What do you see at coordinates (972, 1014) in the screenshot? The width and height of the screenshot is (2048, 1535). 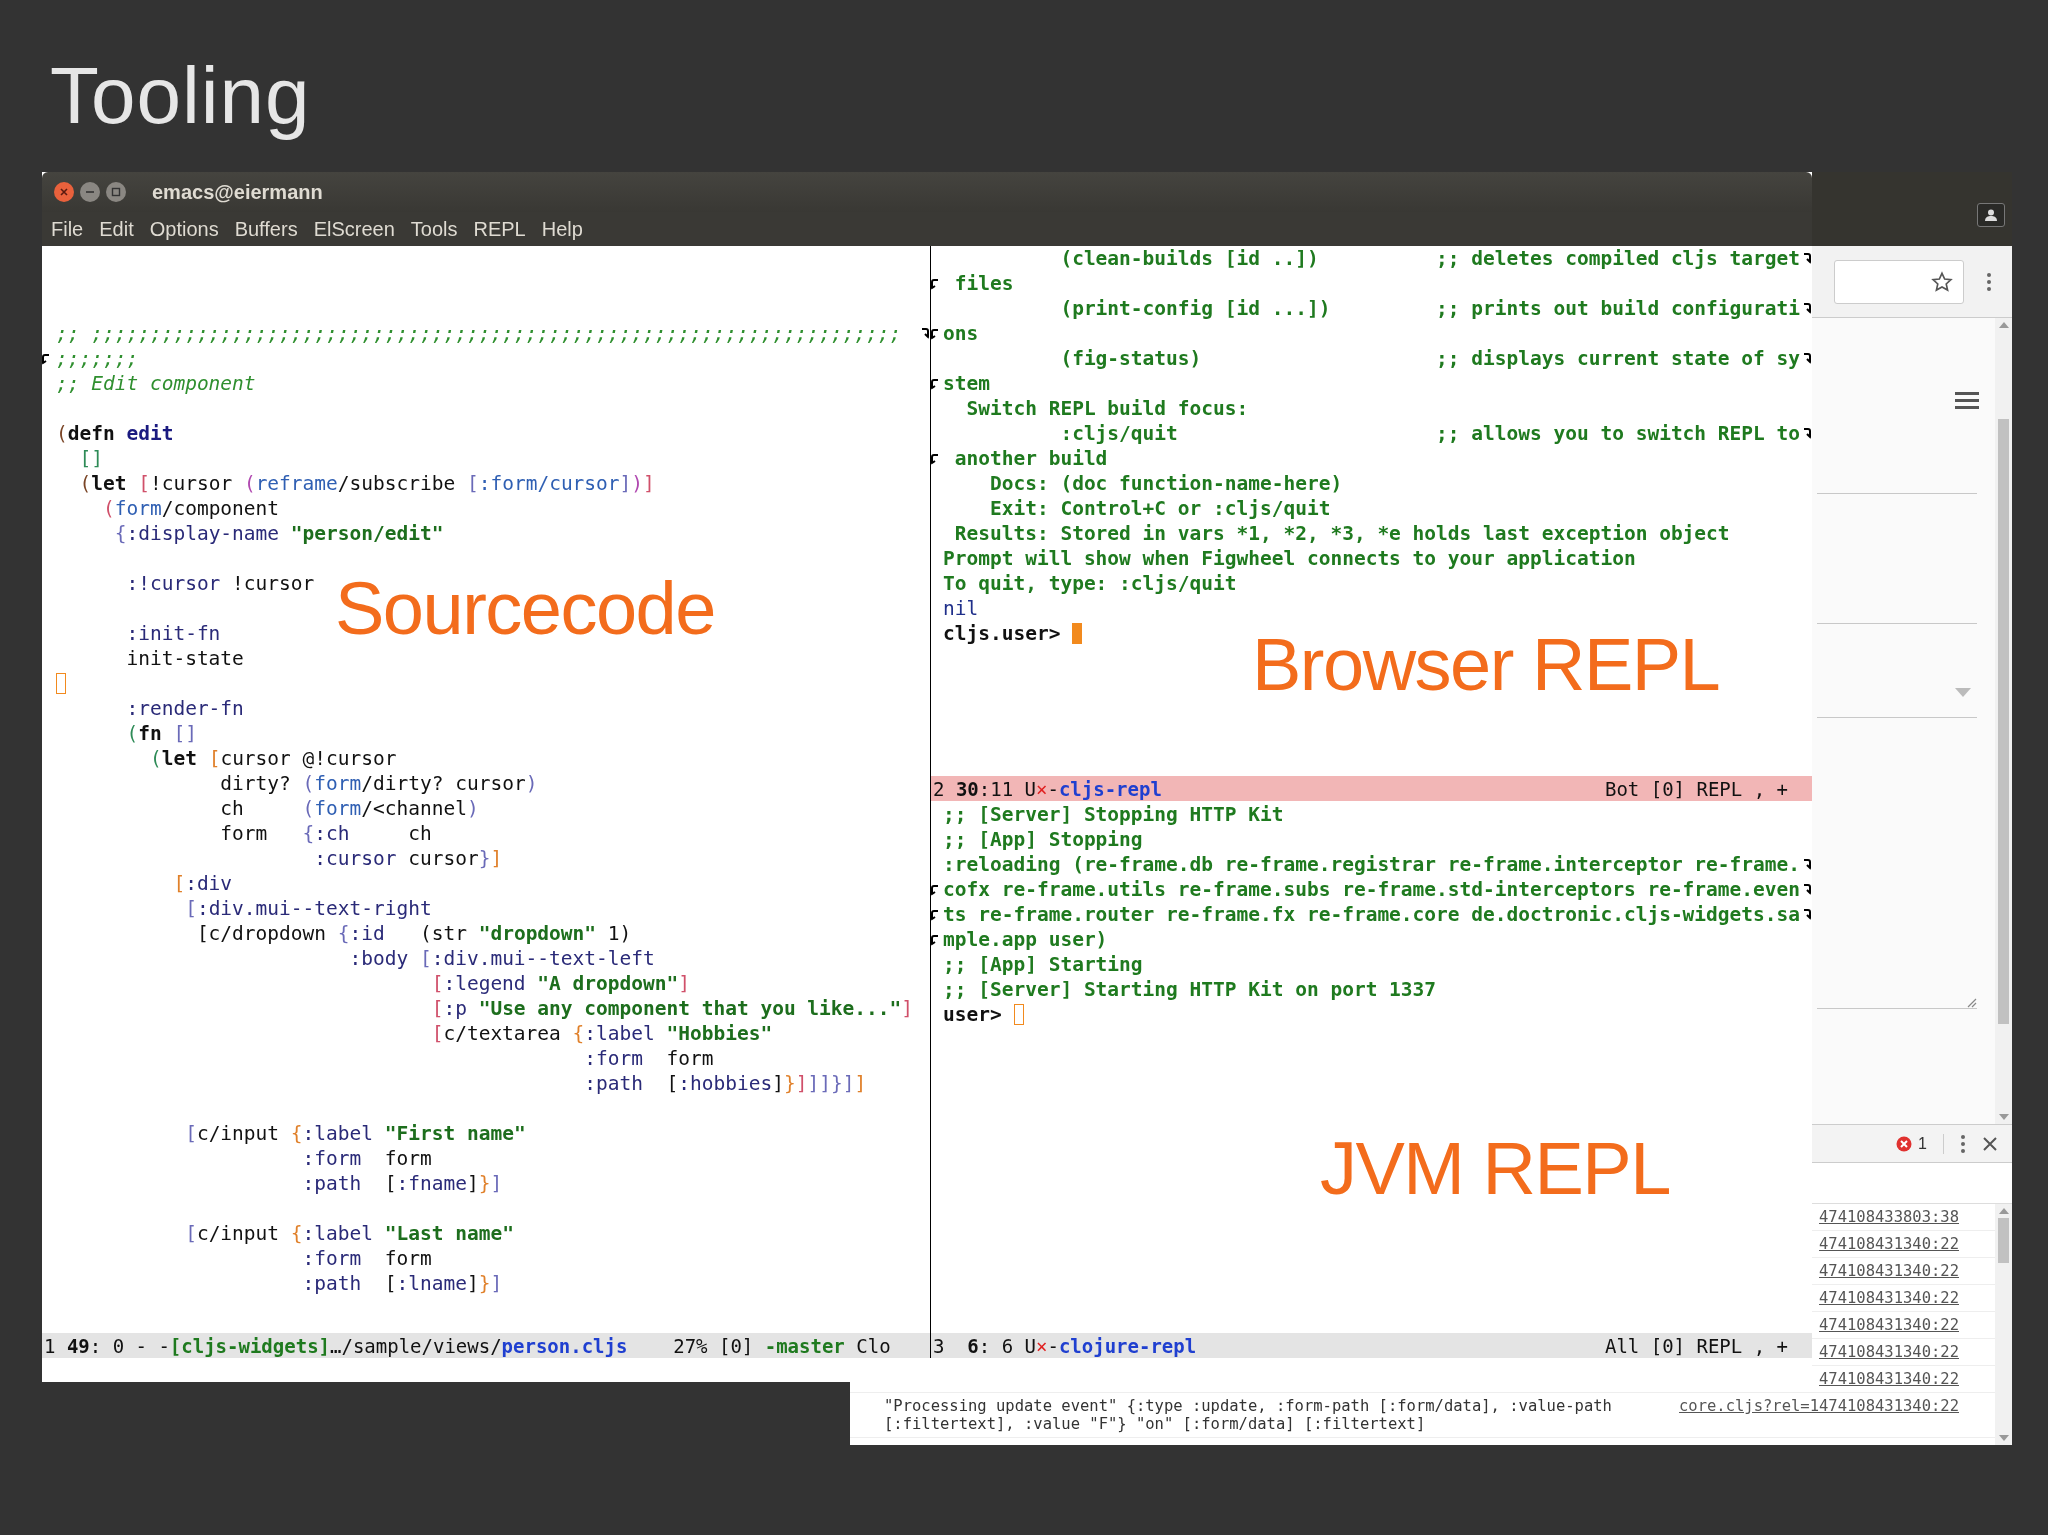 I see `repl-prompt: user>` at bounding box center [972, 1014].